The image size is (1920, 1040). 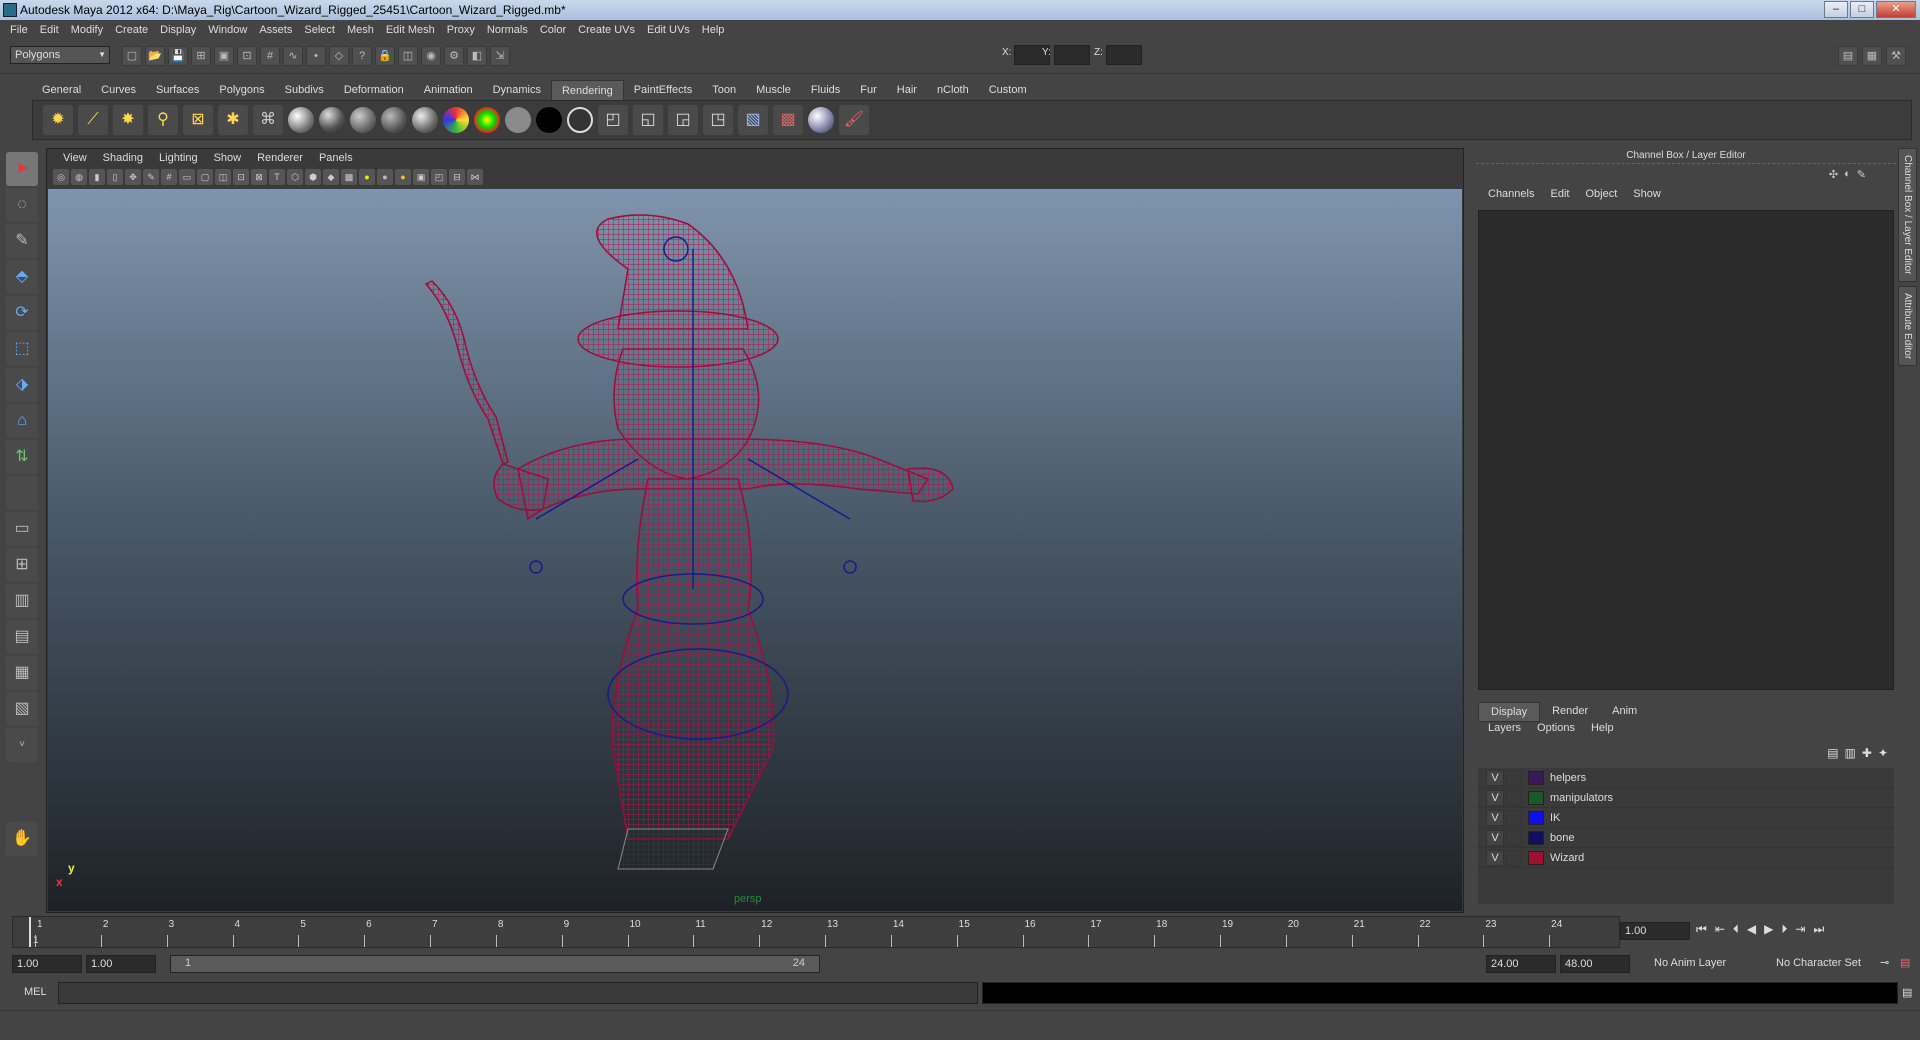 What do you see at coordinates (606, 30) in the screenshot?
I see `menu-create-uvs: Create UVs` at bounding box center [606, 30].